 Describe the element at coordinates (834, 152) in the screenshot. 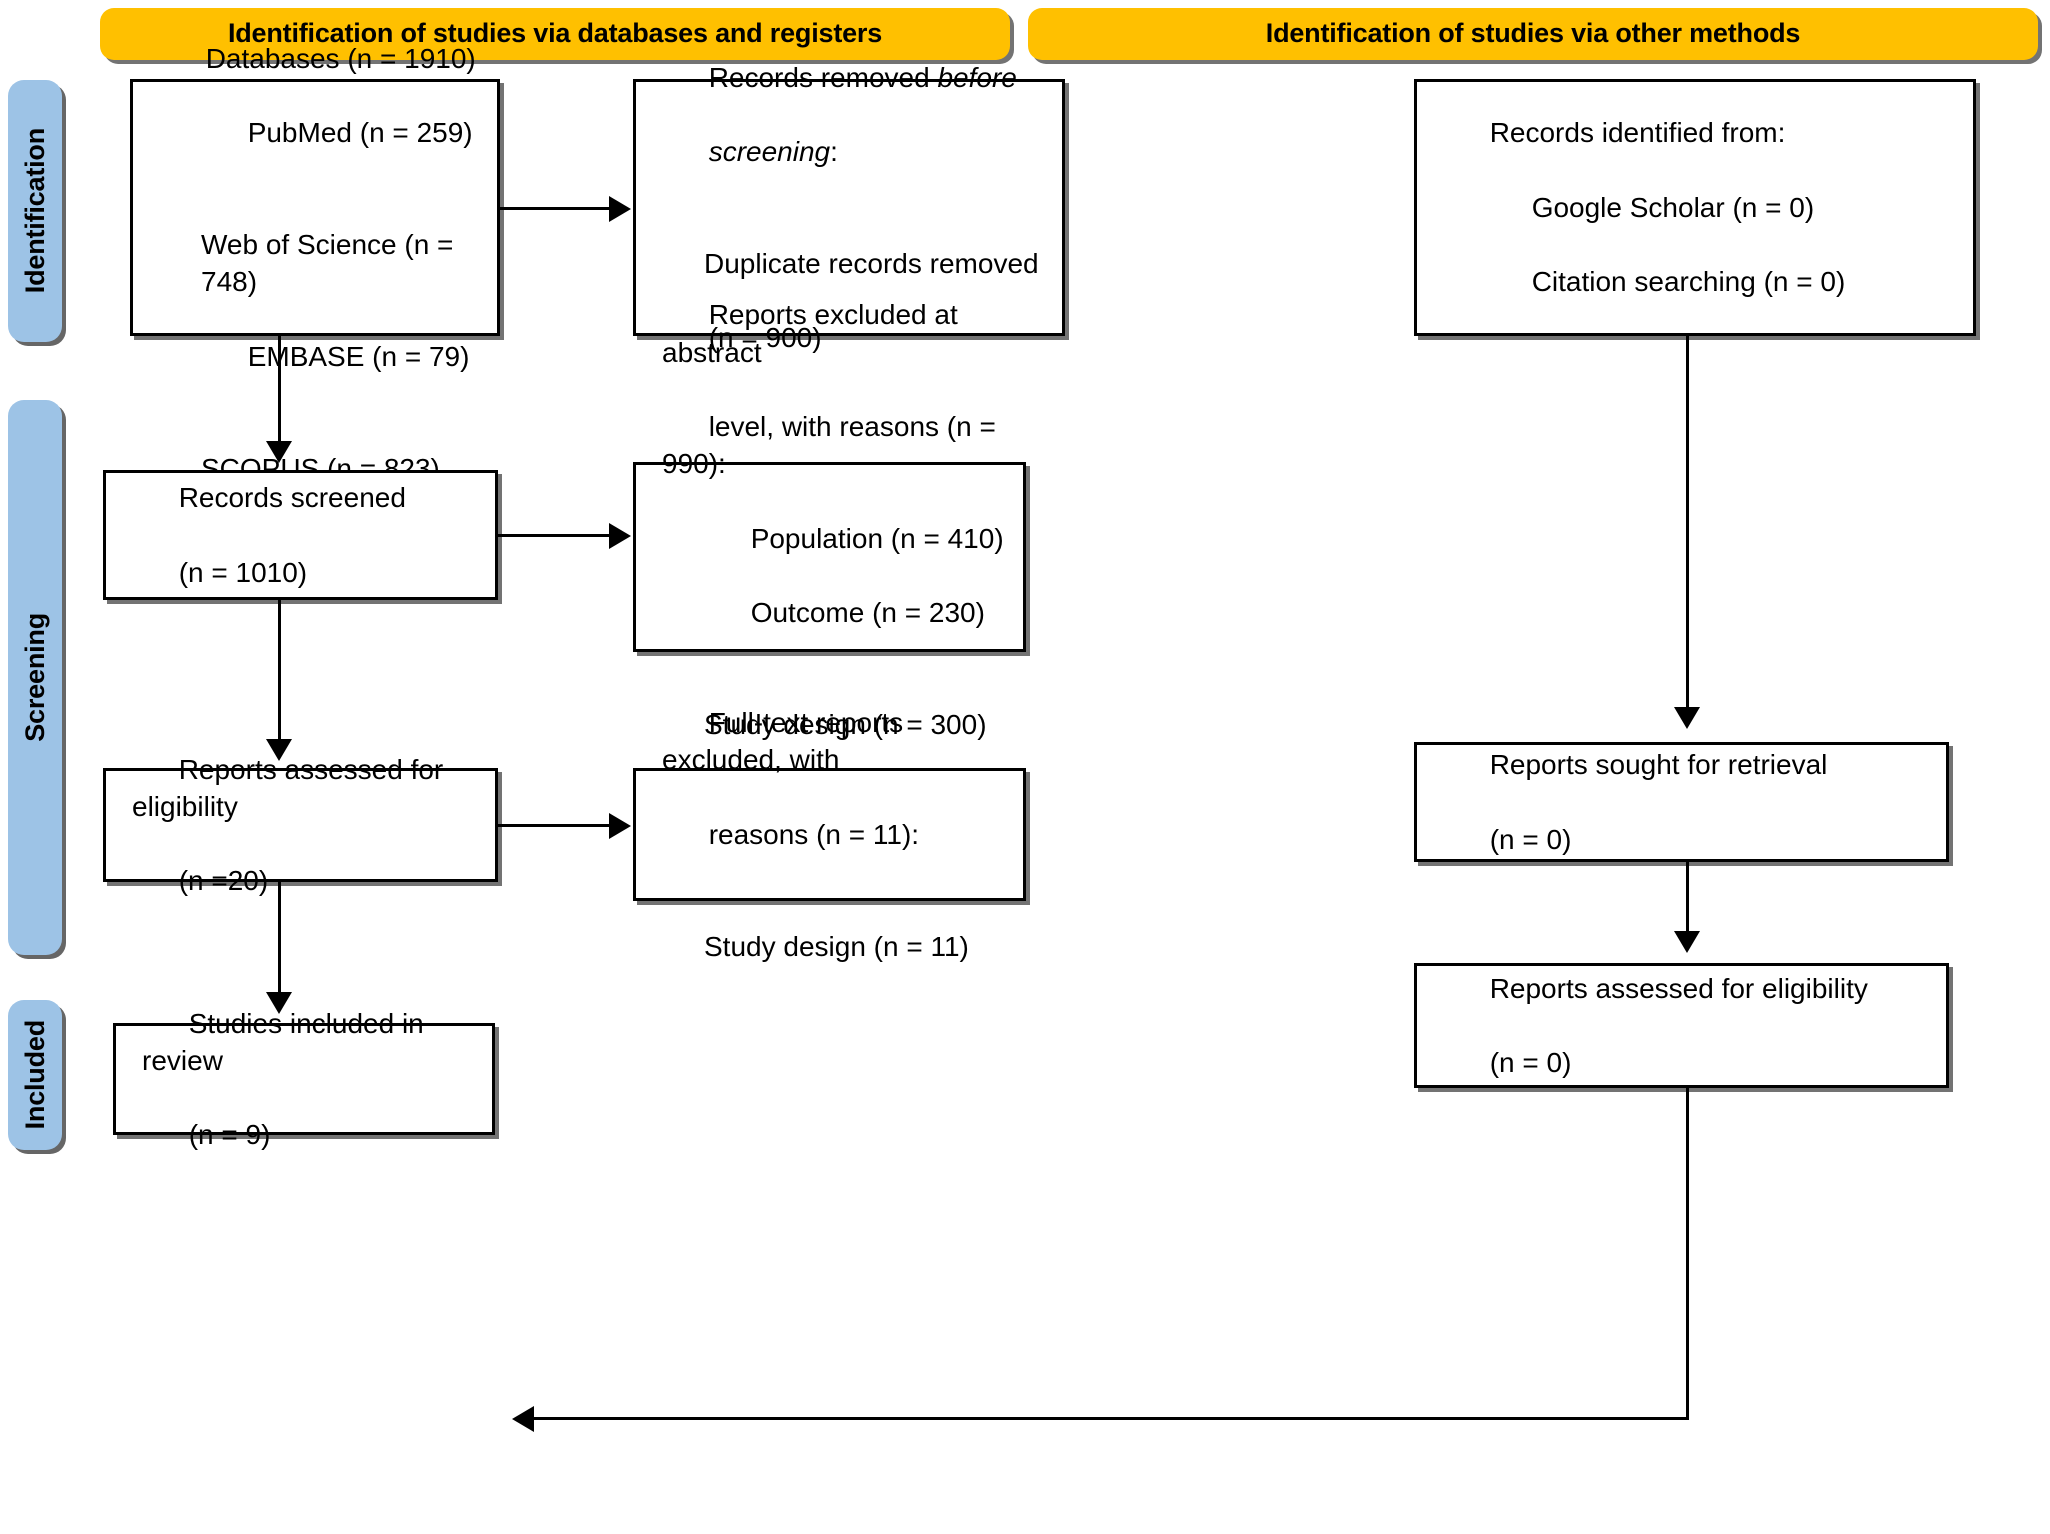

I see `line-screening-colon: :` at that location.